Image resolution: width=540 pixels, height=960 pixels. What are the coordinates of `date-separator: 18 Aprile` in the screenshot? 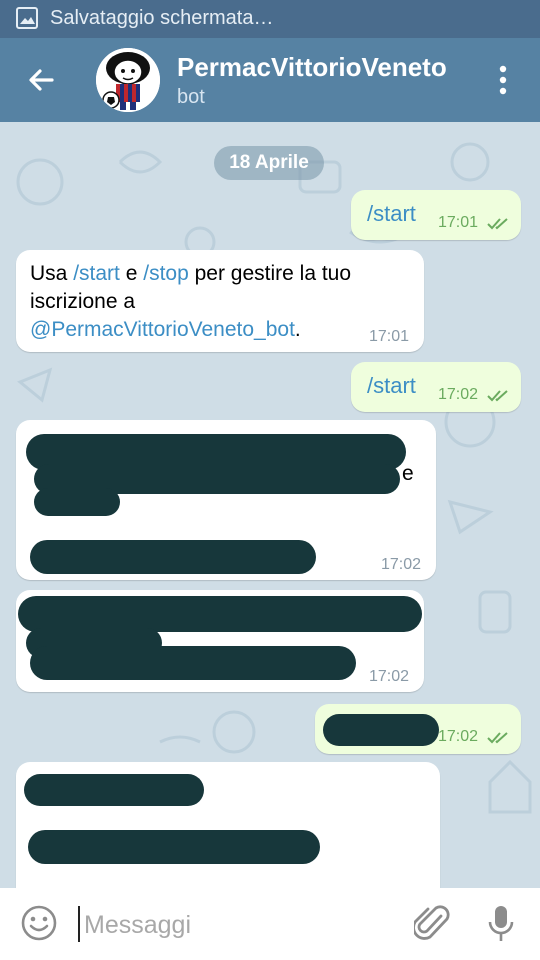 It's located at (269, 163).